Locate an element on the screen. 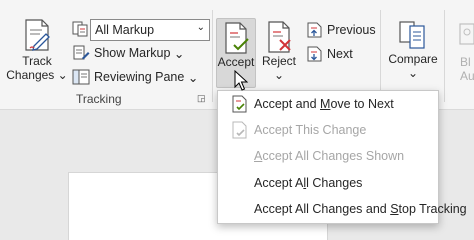 The height and width of the screenshot is (240, 474). mouse-pointer-icon is located at coordinates (241, 80).